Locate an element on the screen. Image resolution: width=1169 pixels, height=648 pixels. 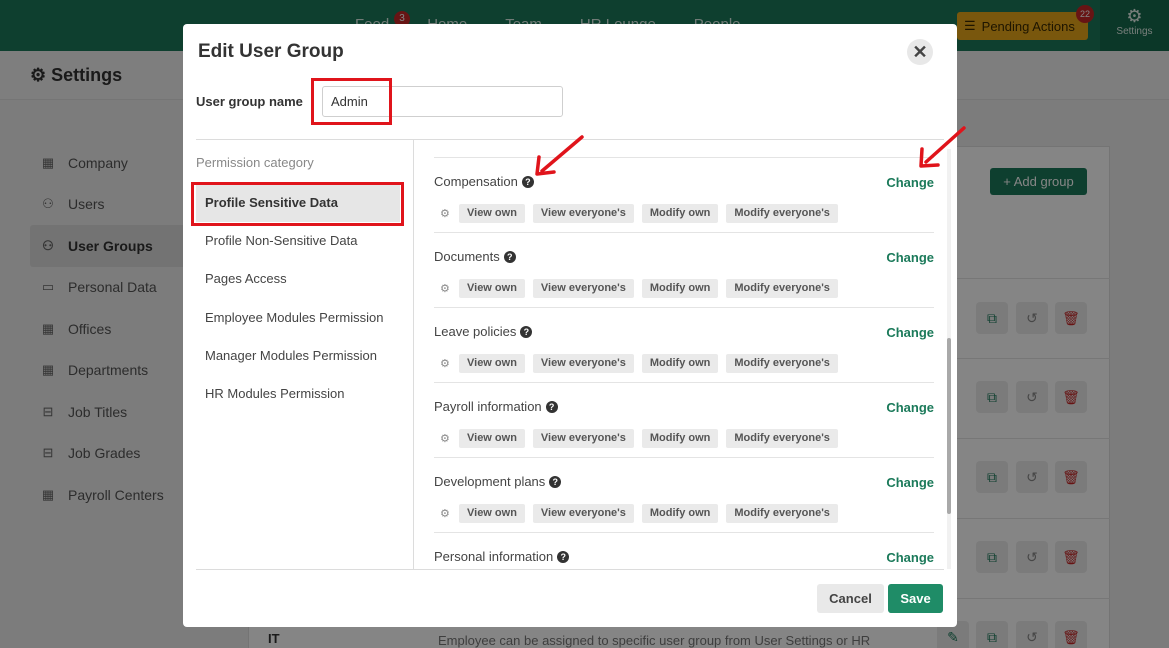
modal-title: Edit User Group is located at coordinates (271, 51).